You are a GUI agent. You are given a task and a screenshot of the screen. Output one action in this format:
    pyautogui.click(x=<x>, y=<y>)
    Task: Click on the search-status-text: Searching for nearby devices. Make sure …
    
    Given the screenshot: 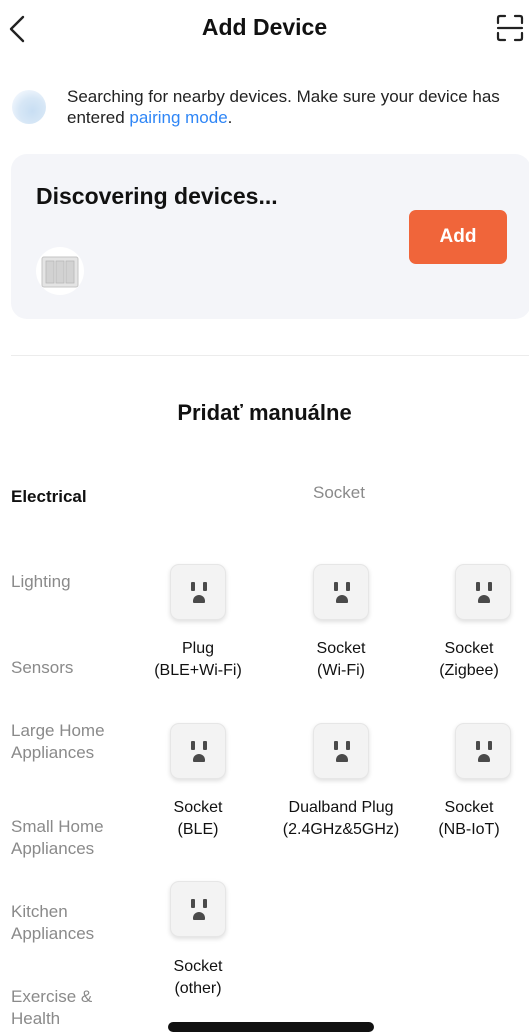 What is the action you would take?
    pyautogui.click(x=283, y=107)
    